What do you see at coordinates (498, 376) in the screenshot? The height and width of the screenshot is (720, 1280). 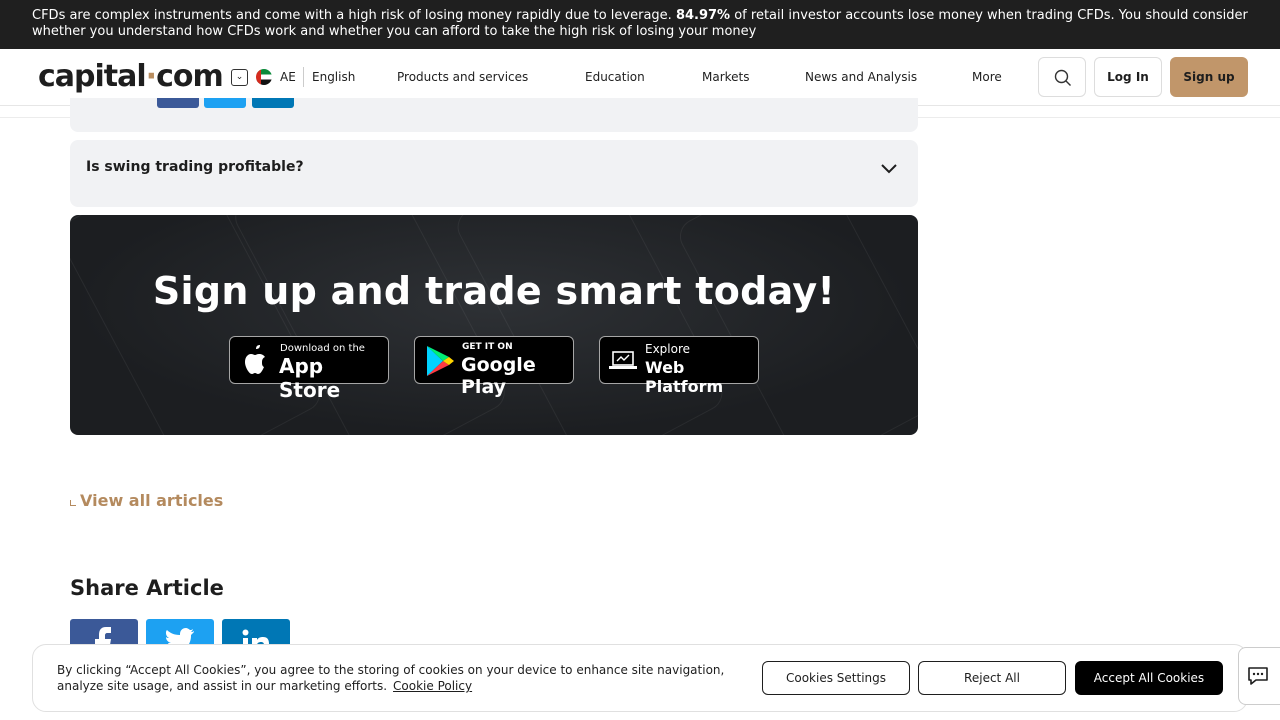 I see `google-play-big: Google Play` at bounding box center [498, 376].